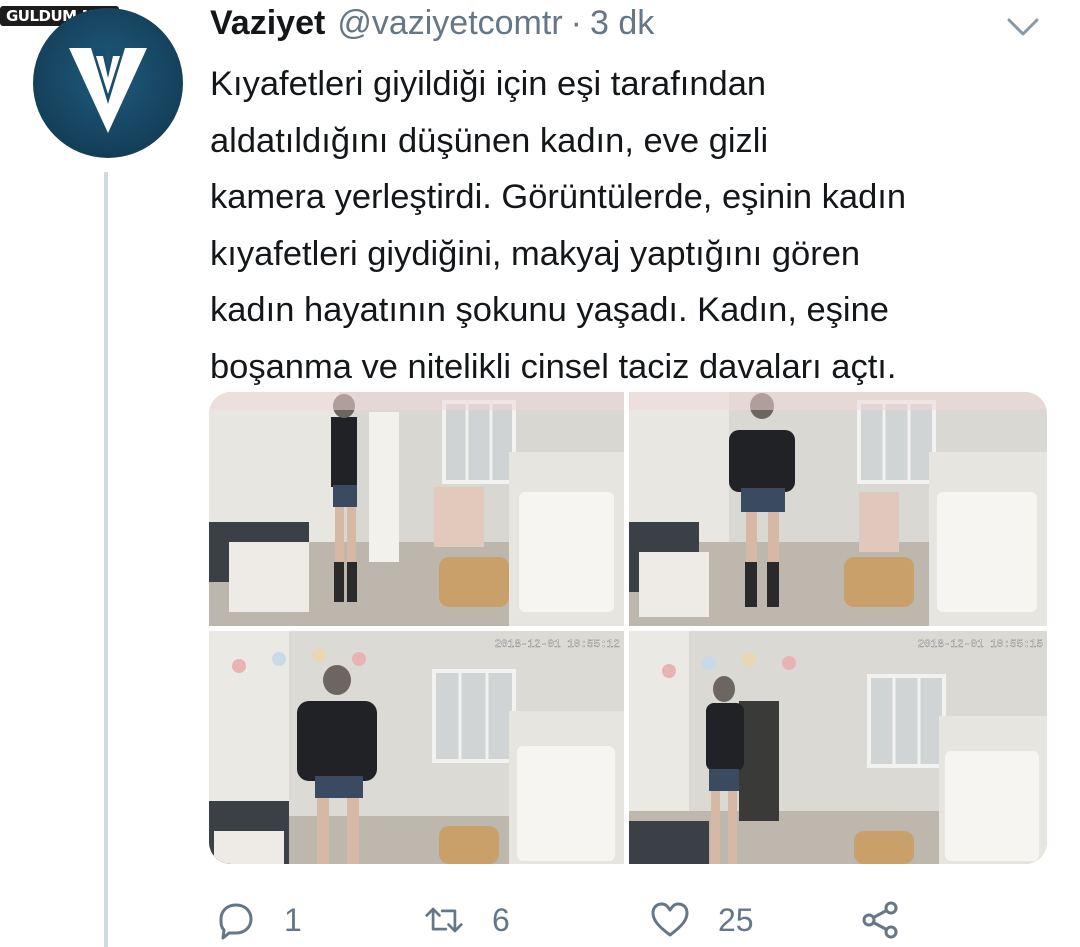 The height and width of the screenshot is (947, 1080). I want to click on tweet-menu-button, so click(1023, 27).